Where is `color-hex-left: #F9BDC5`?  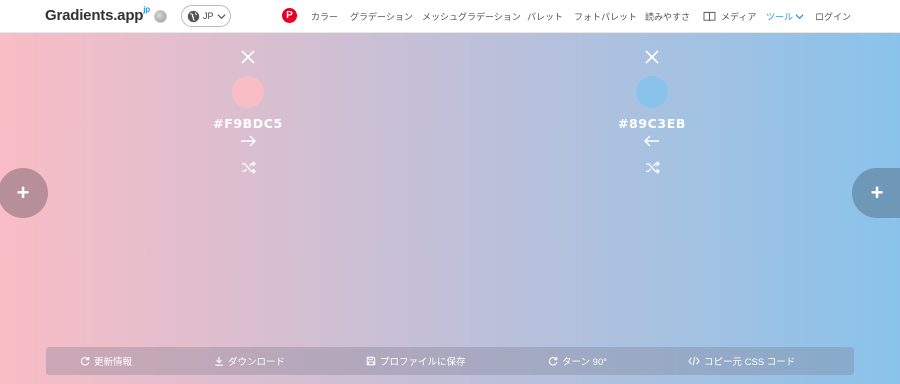
color-hex-left: #F9BDC5 is located at coordinates (248, 123).